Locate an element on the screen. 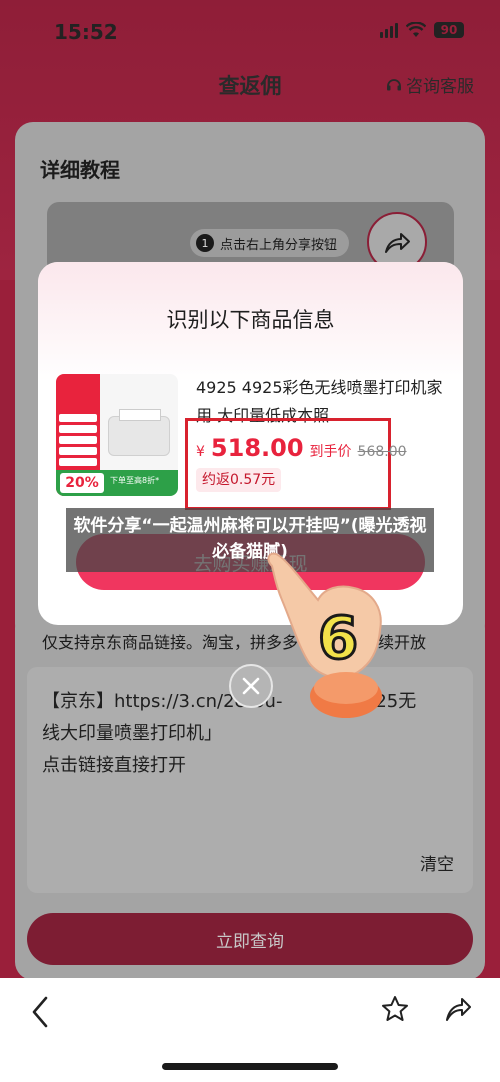  query-button: 立即查询 is located at coordinates (250, 939).